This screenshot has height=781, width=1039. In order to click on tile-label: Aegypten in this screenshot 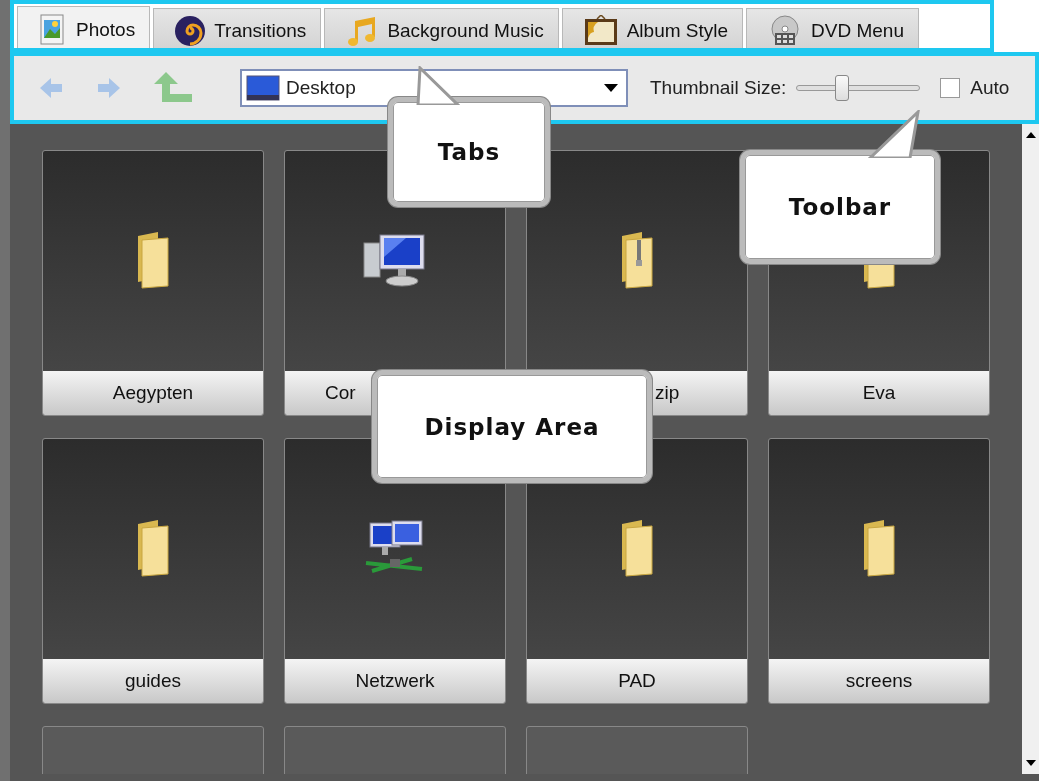, I will do `click(153, 393)`.